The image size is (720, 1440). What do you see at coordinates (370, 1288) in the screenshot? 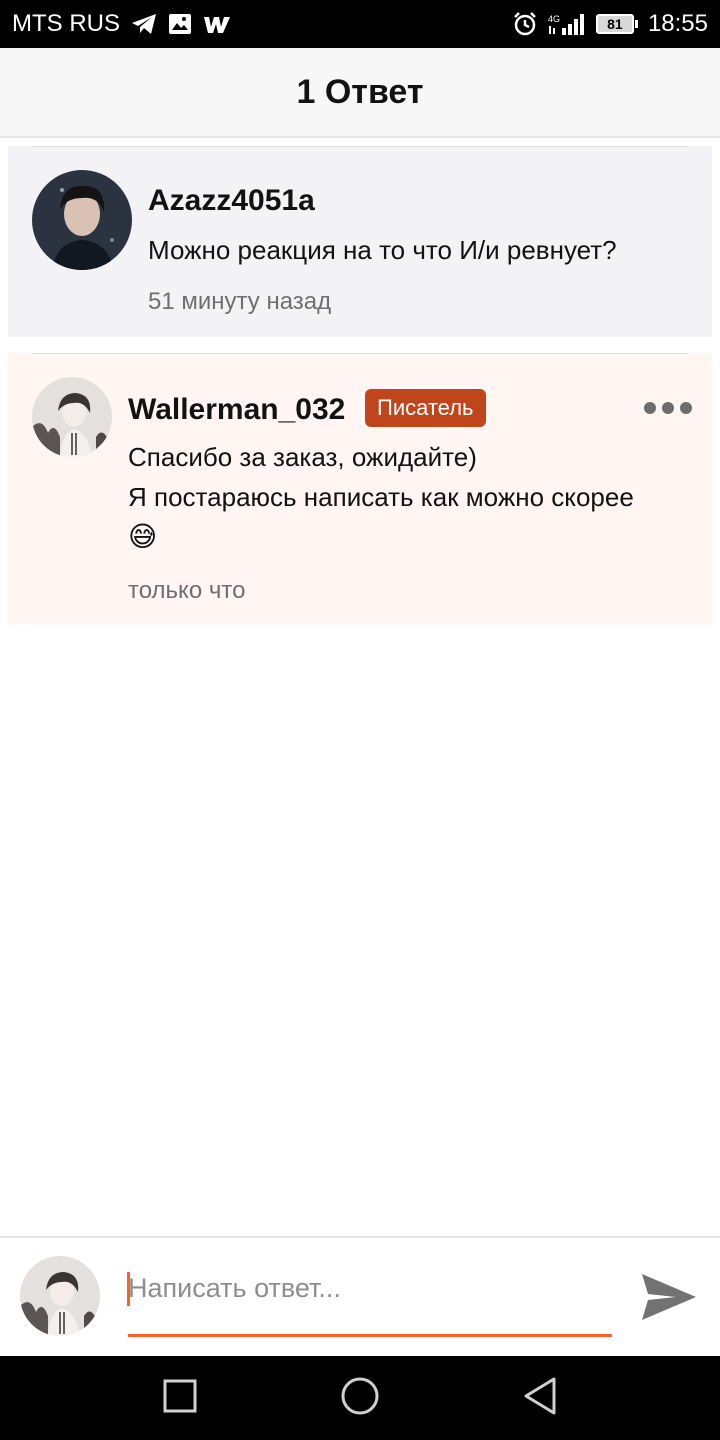
I see `reply-input` at bounding box center [370, 1288].